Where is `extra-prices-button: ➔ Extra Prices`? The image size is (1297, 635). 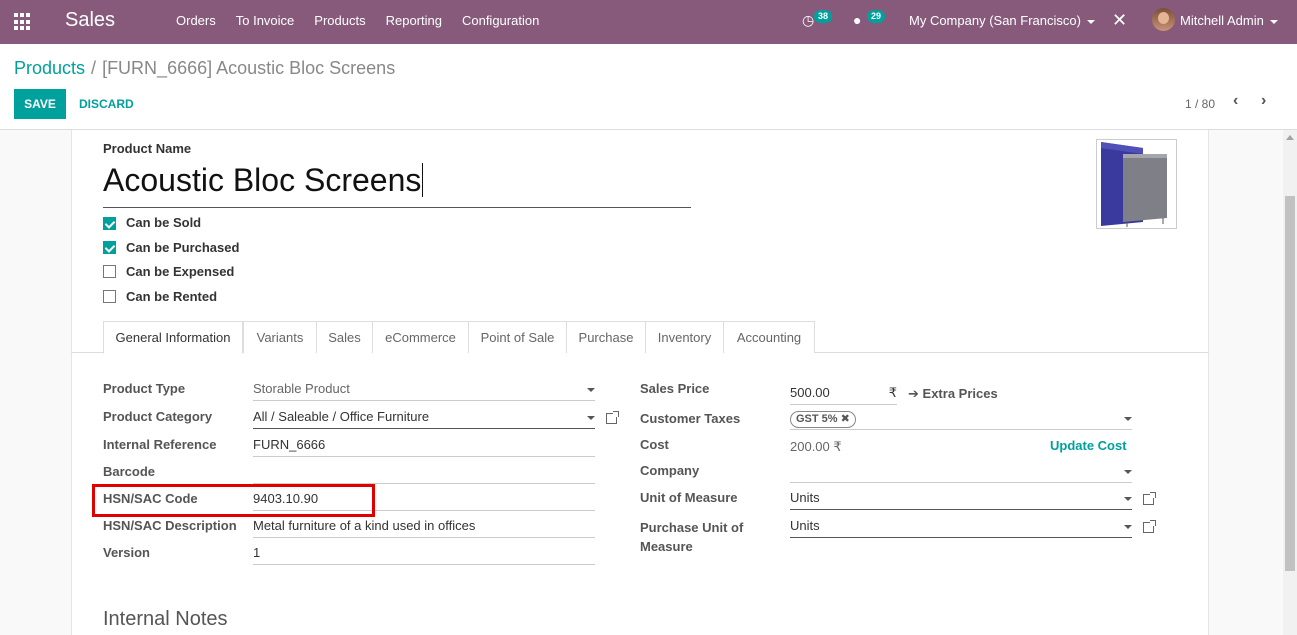 extra-prices-button: ➔ Extra Prices is located at coordinates (953, 394).